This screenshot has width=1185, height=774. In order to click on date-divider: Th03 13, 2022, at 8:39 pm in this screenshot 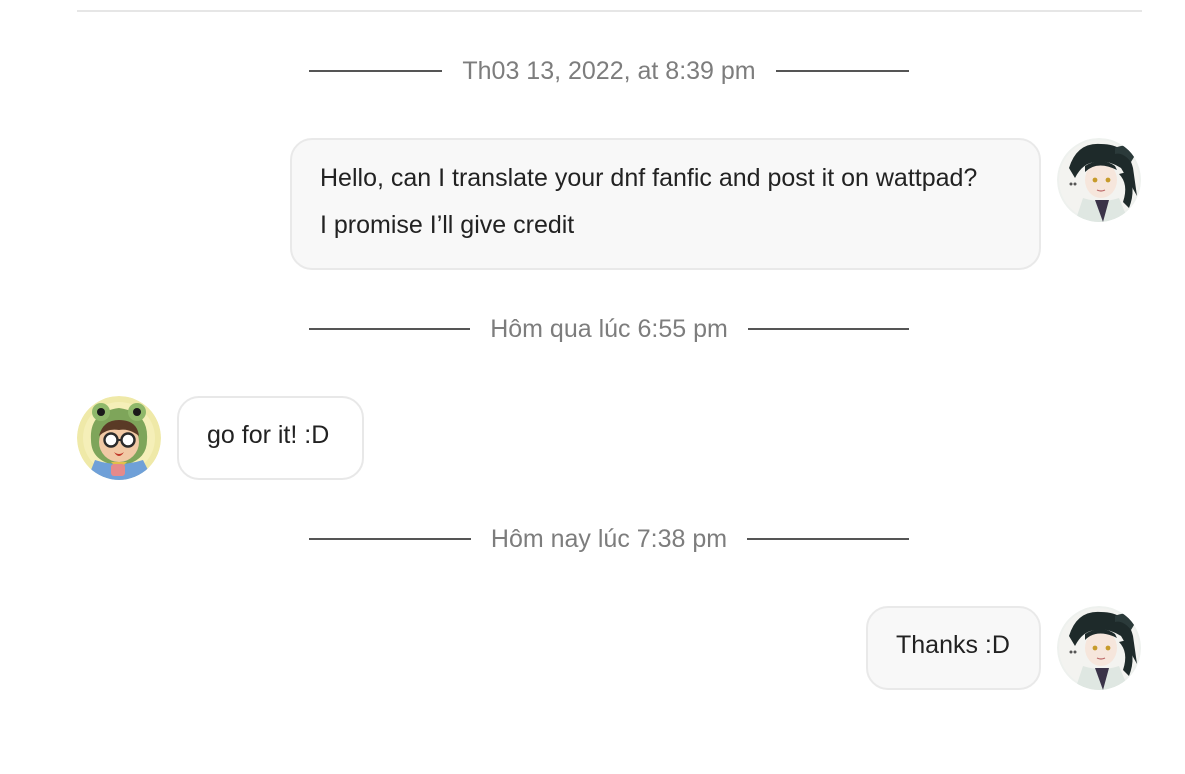, I will do `click(609, 71)`.